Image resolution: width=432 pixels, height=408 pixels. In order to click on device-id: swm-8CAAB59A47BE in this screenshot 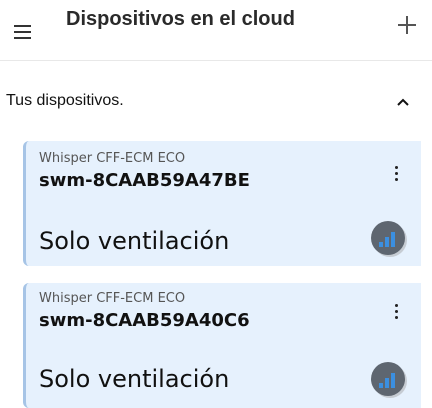, I will do `click(144, 180)`.